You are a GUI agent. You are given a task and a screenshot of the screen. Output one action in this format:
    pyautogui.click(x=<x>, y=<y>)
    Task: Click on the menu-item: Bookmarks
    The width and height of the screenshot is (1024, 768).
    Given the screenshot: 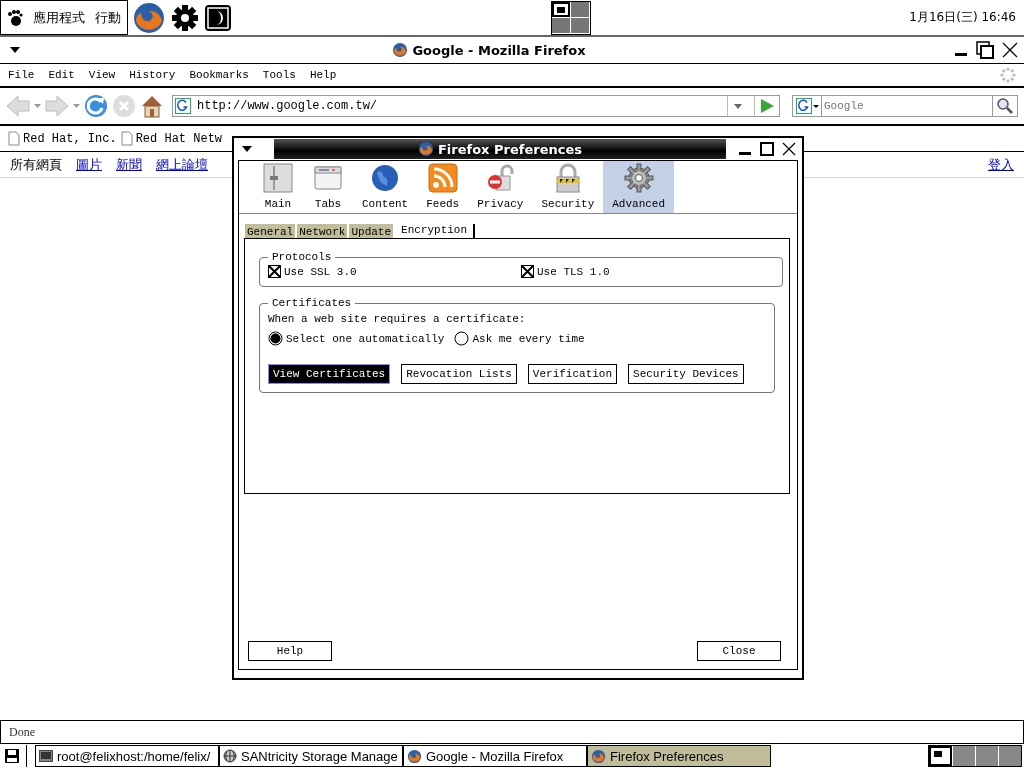 What is the action you would take?
    pyautogui.click(x=219, y=75)
    